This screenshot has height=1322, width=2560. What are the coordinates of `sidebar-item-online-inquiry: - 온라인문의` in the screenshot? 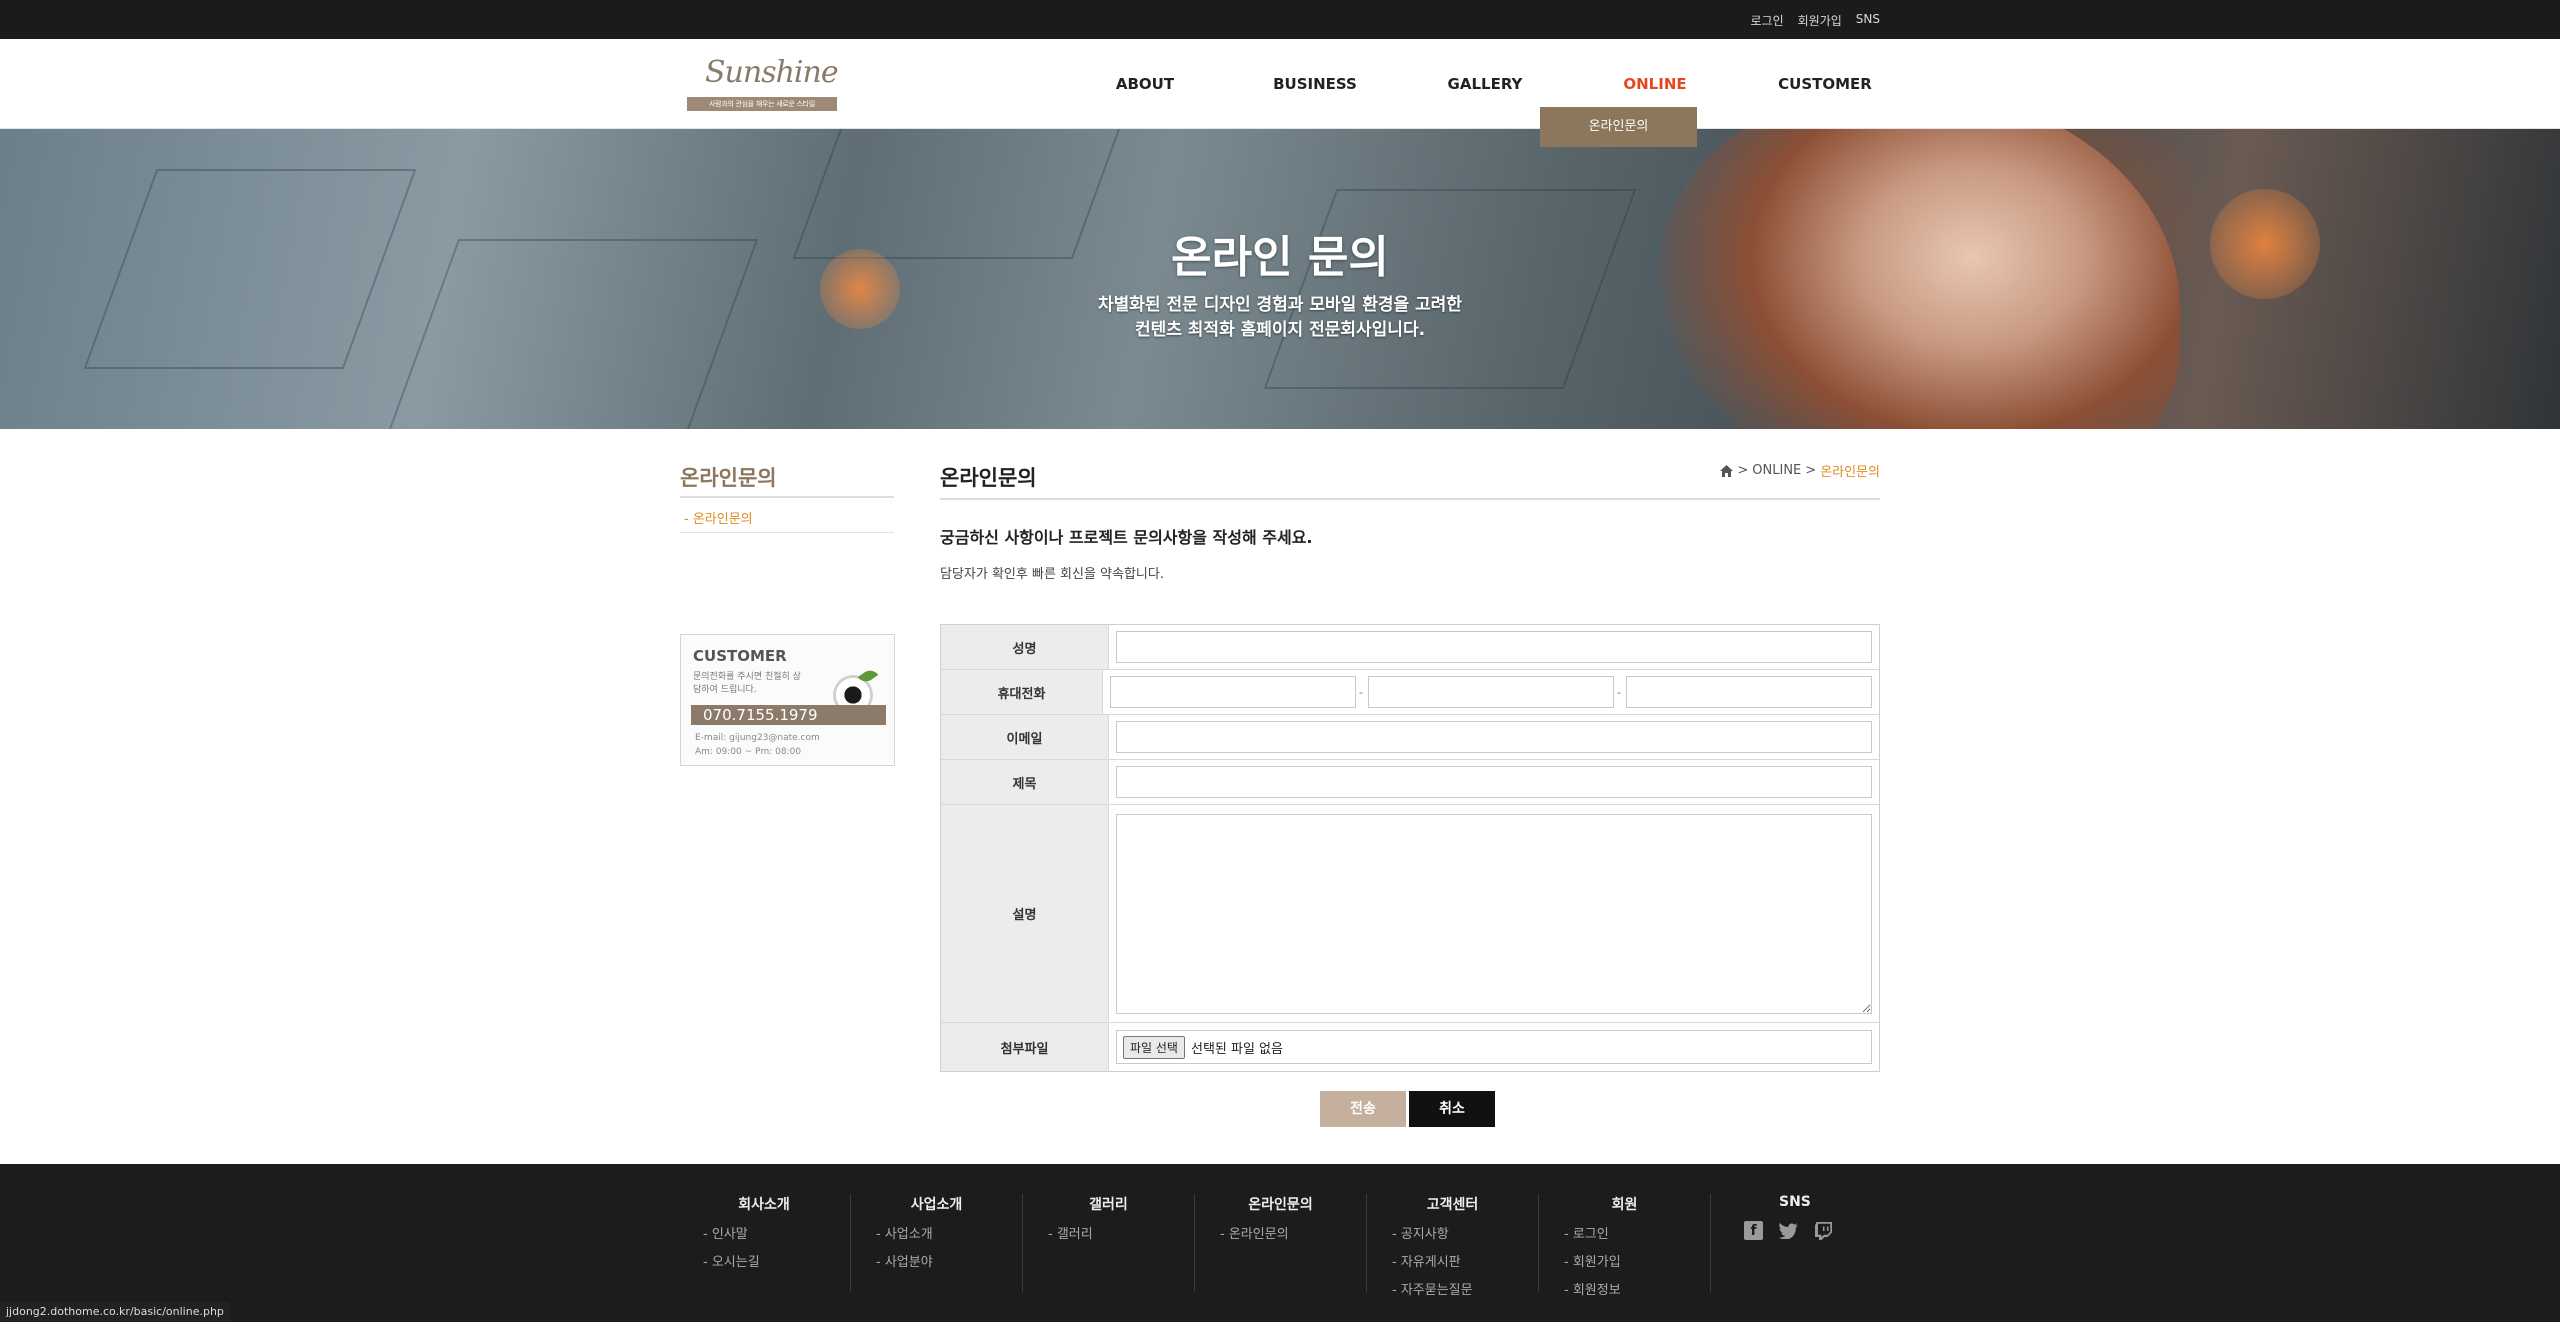 It's located at (718, 517).